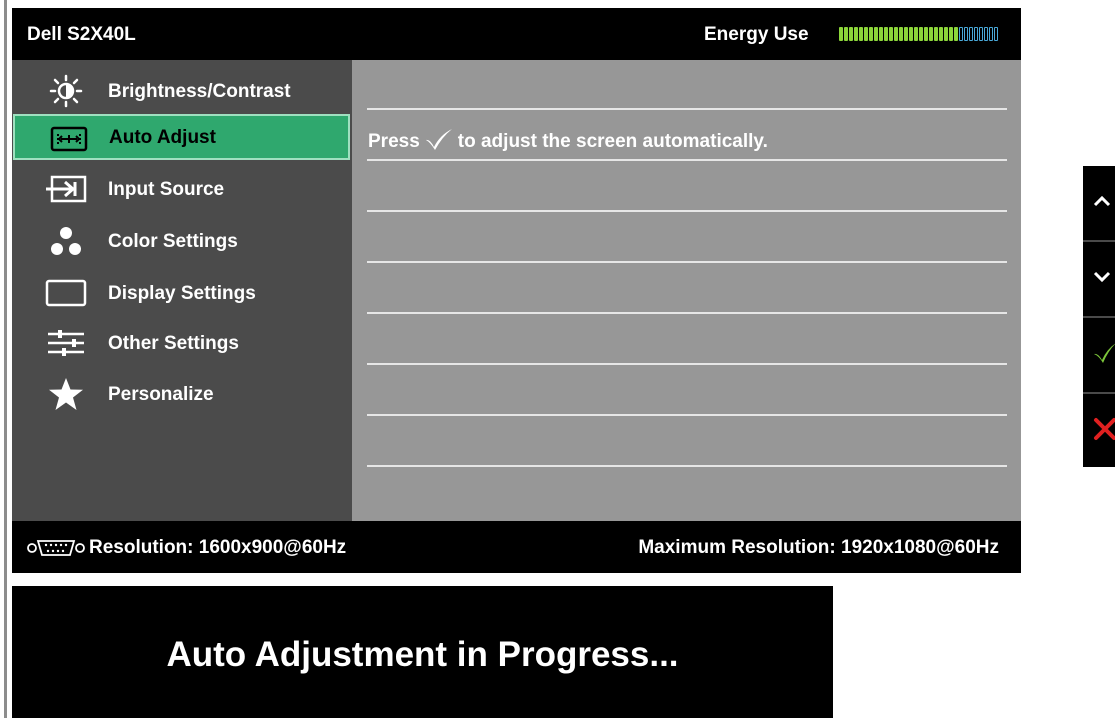 This screenshot has height=718, width=1115. Describe the element at coordinates (1102, 279) in the screenshot. I see `down-arrow-icon` at that location.